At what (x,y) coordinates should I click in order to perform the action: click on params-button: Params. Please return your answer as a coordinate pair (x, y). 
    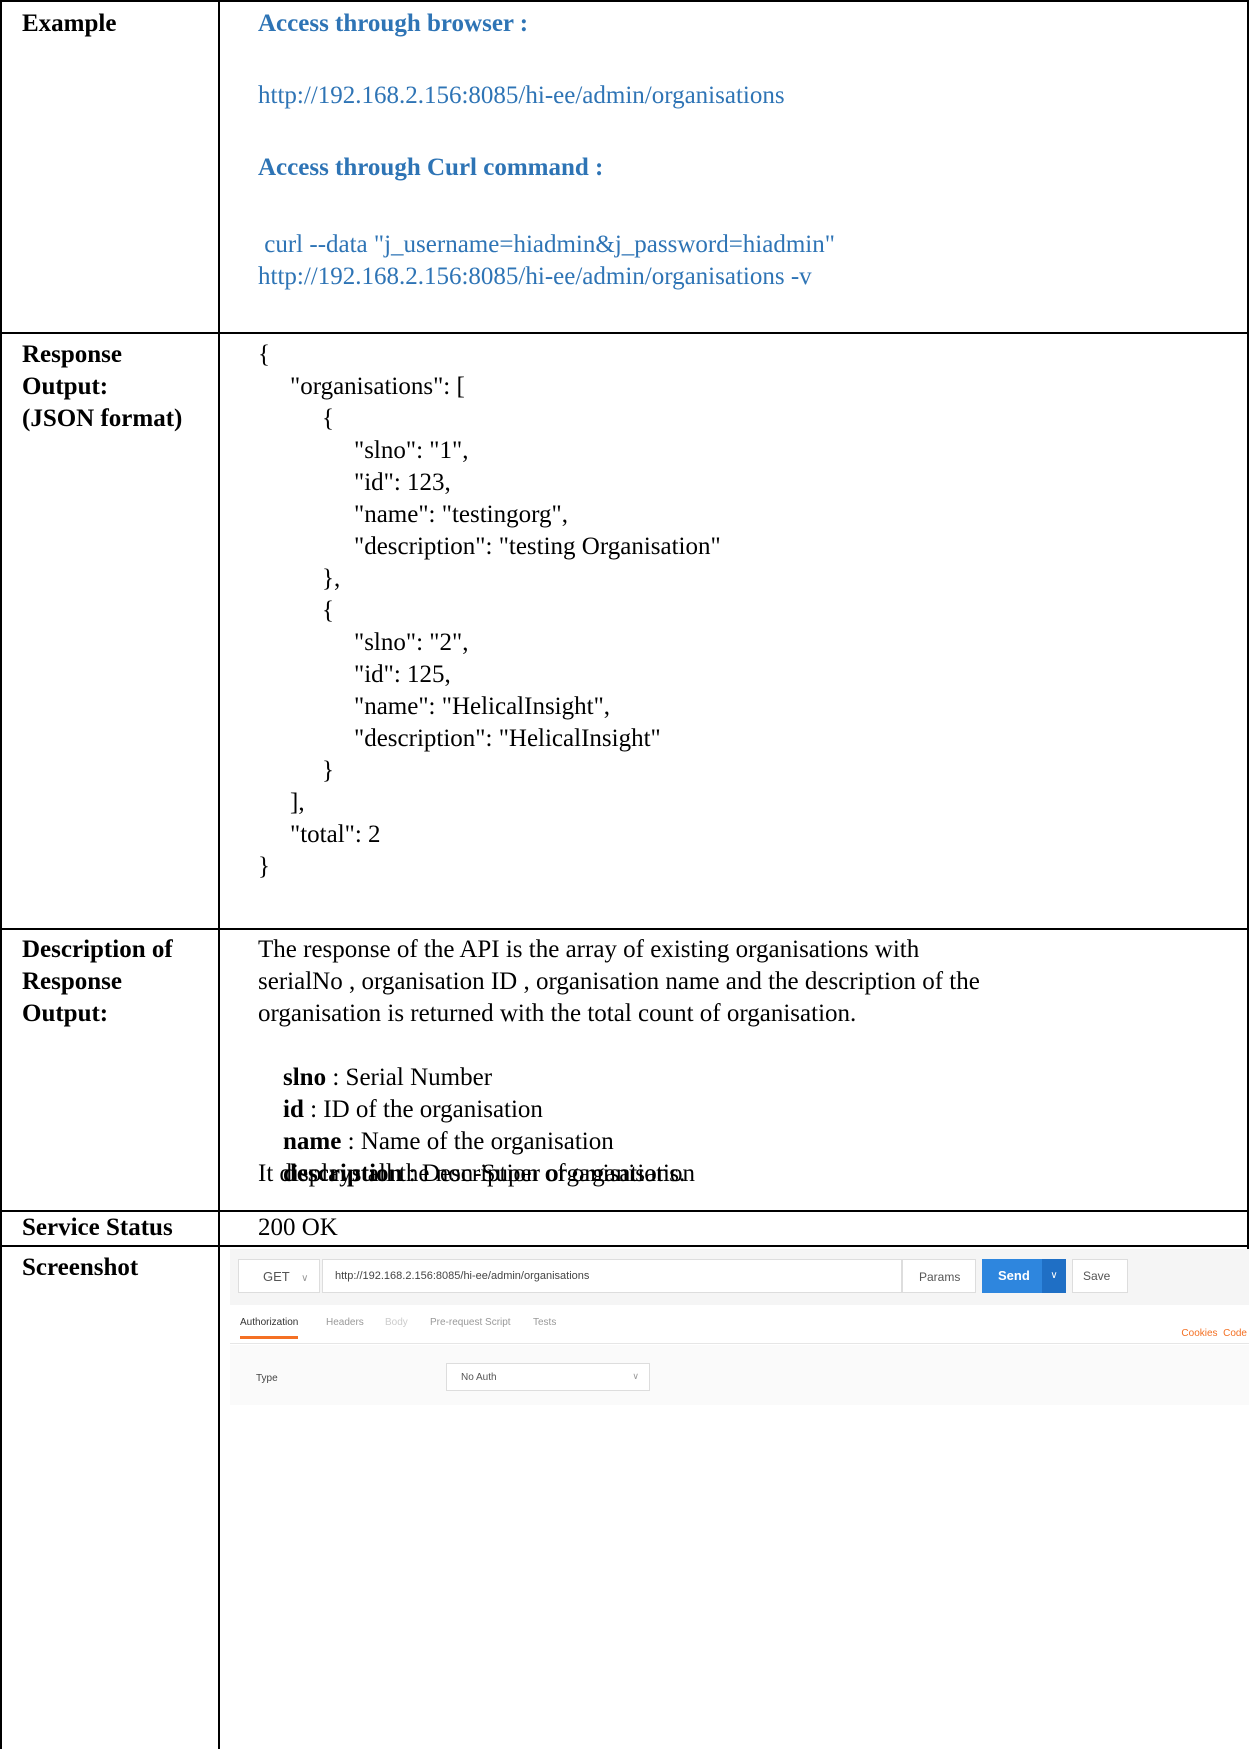
    Looking at the image, I should click on (939, 1276).